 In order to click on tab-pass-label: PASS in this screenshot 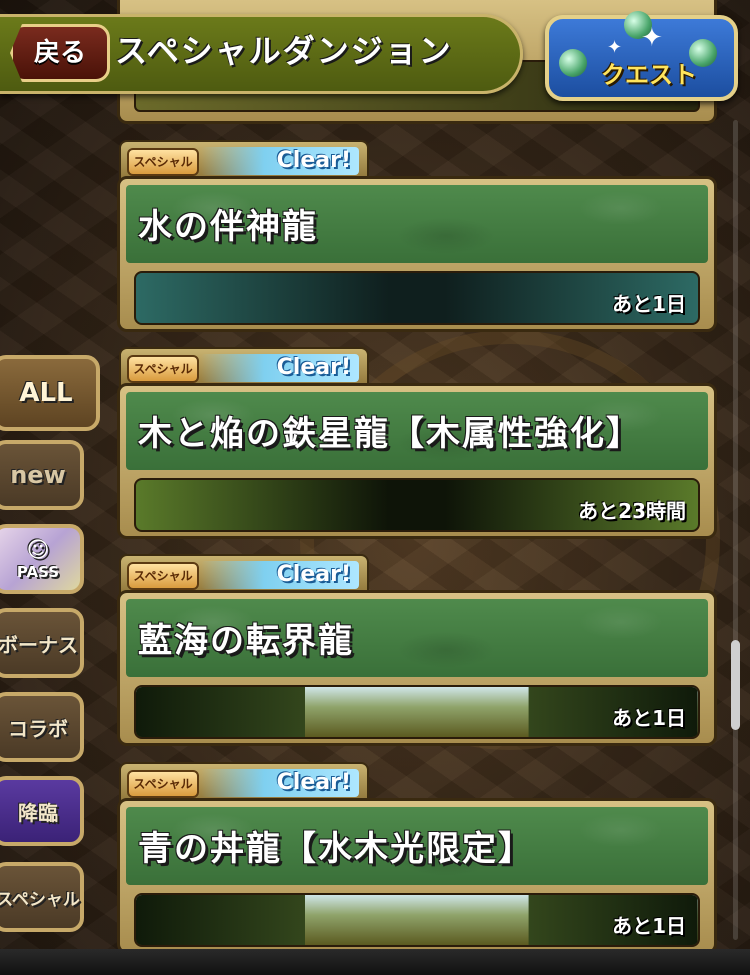, I will do `click(38, 571)`.